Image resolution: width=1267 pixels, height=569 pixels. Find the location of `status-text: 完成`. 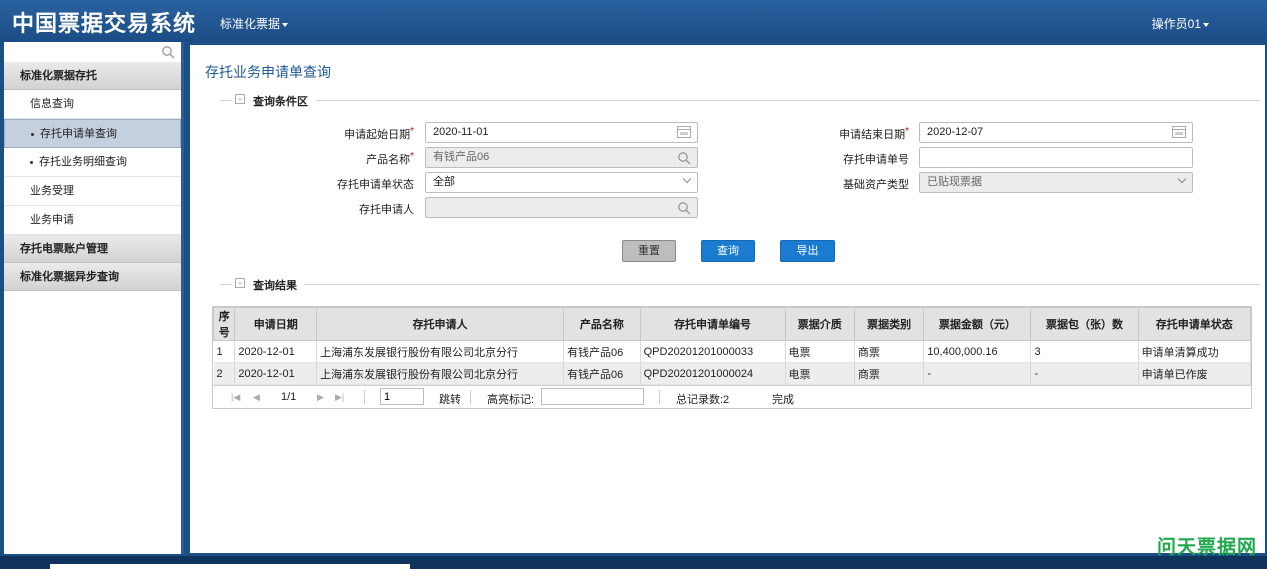

status-text: 完成 is located at coordinates (783, 400).